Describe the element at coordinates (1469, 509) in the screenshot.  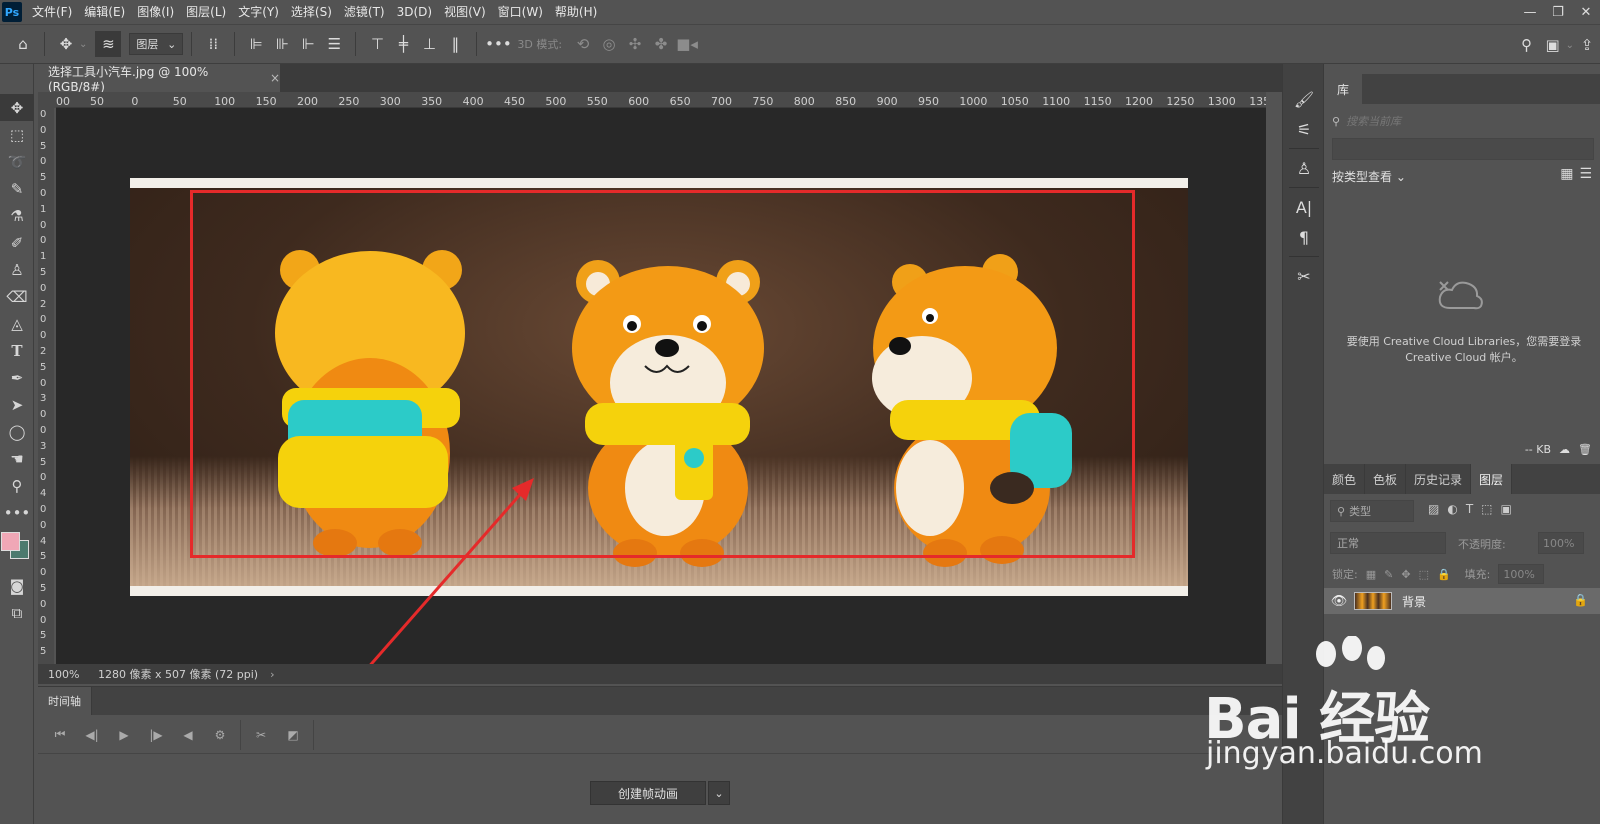
I see `type-filter-icon: T` at that location.